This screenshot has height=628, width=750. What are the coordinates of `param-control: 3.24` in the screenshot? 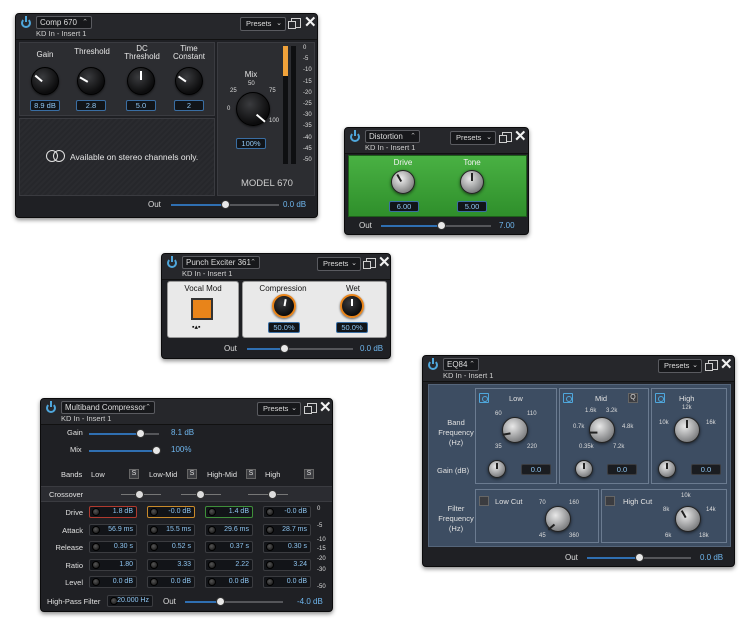 It's located at (287, 564).